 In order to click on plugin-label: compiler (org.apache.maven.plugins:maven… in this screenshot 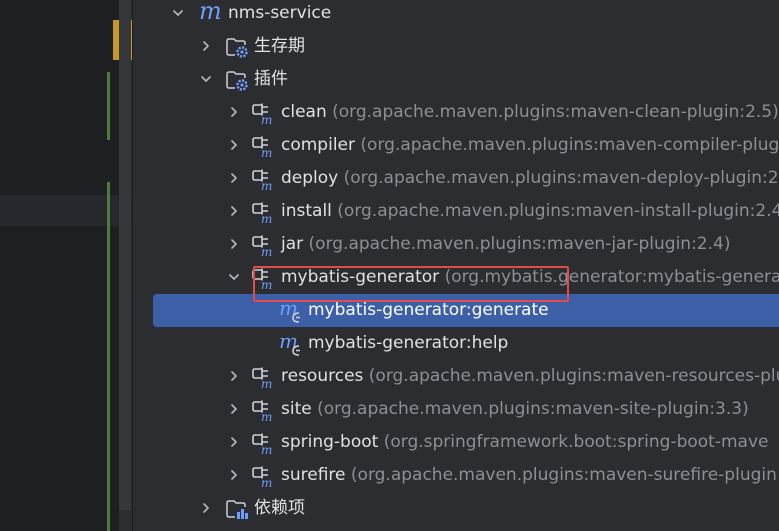, I will do `click(530, 145)`.